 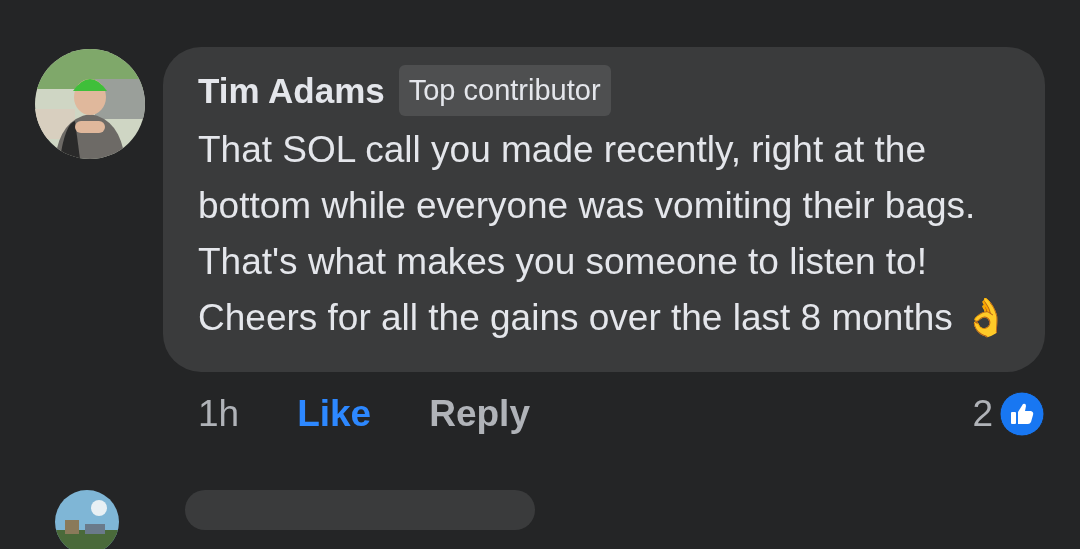 I want to click on contributor-badge: Top contributor, so click(x=504, y=90).